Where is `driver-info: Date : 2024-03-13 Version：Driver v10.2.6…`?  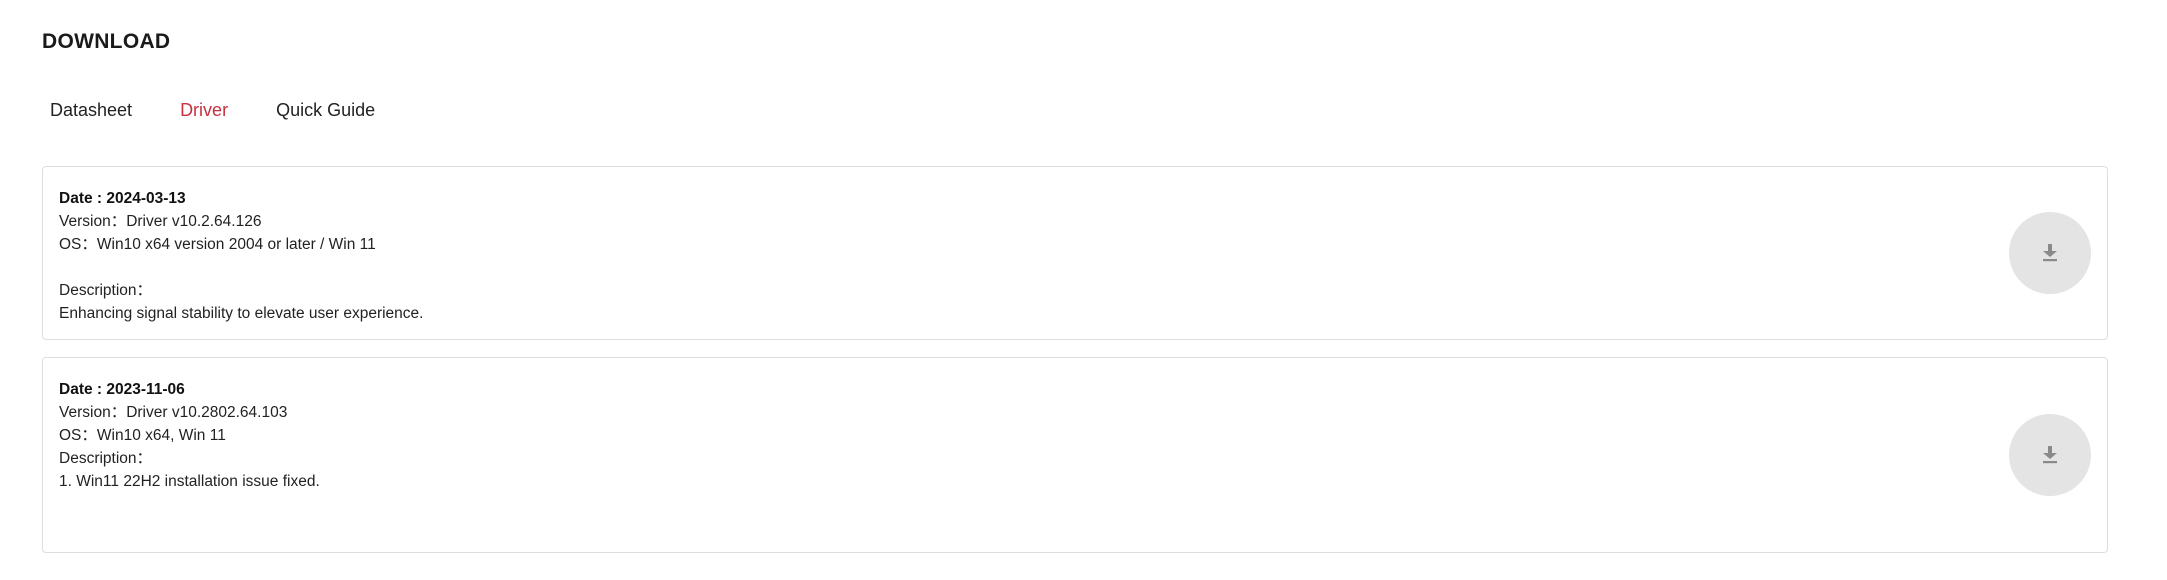
driver-info: Date : 2024-03-13 Version：Driver v10.2.6… is located at coordinates (241, 256).